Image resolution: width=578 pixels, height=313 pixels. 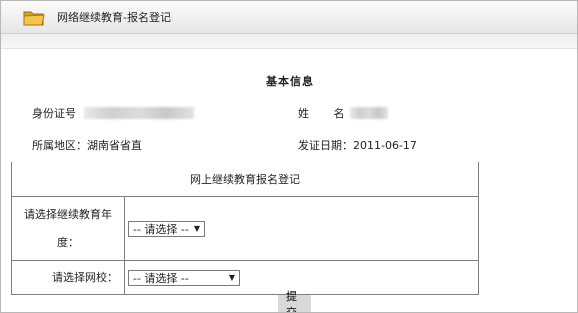 I want to click on school-label: 请选择网校：, so click(x=68, y=278).